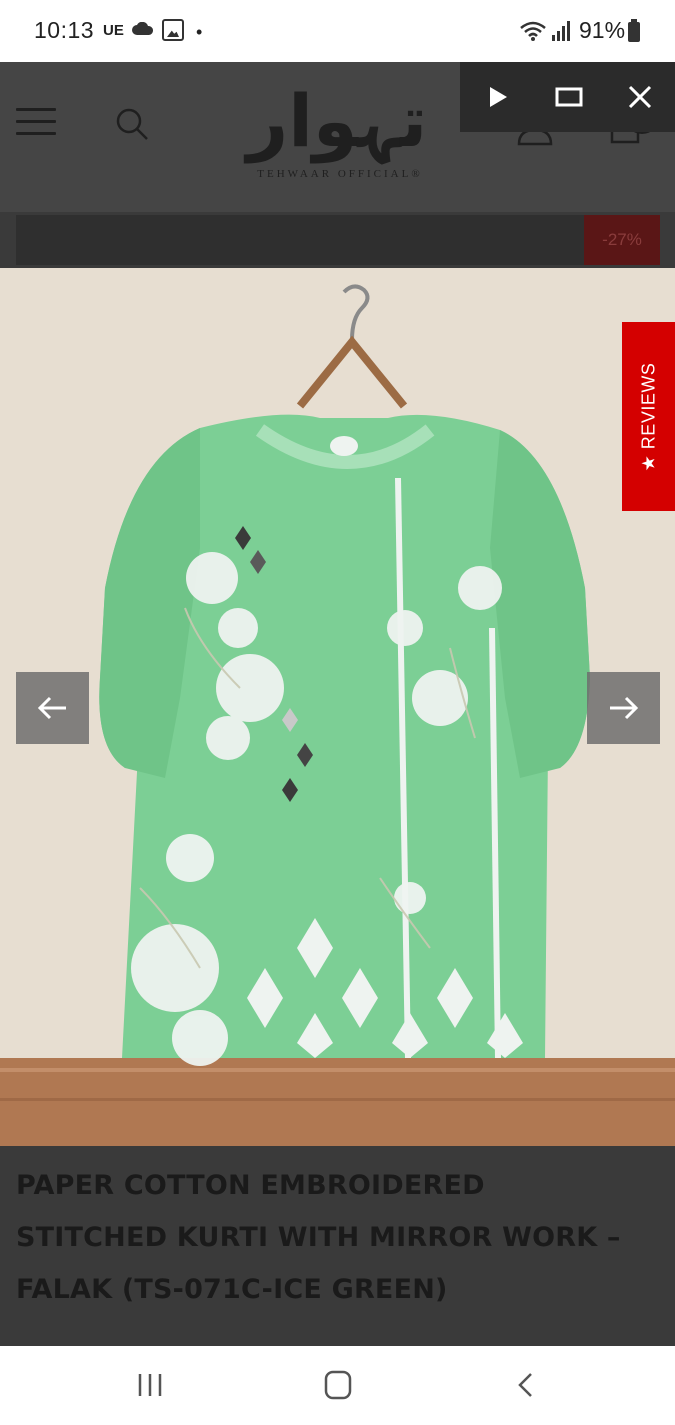 This screenshot has width=675, height=1425. I want to click on reviews-tab: ★ REVIEWS, so click(648, 416).